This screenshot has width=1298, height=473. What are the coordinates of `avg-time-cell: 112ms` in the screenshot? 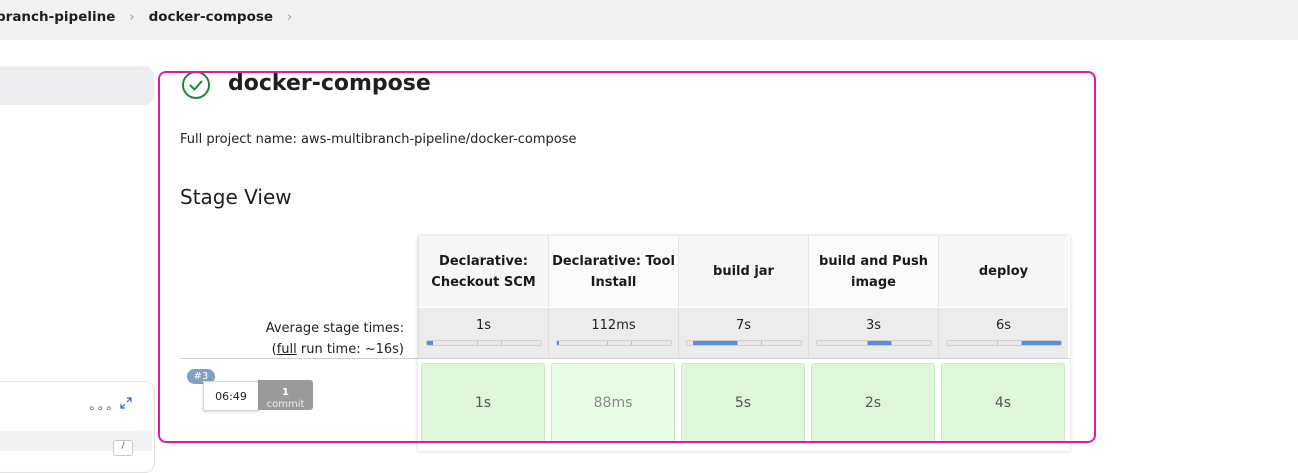 It's located at (613, 333).